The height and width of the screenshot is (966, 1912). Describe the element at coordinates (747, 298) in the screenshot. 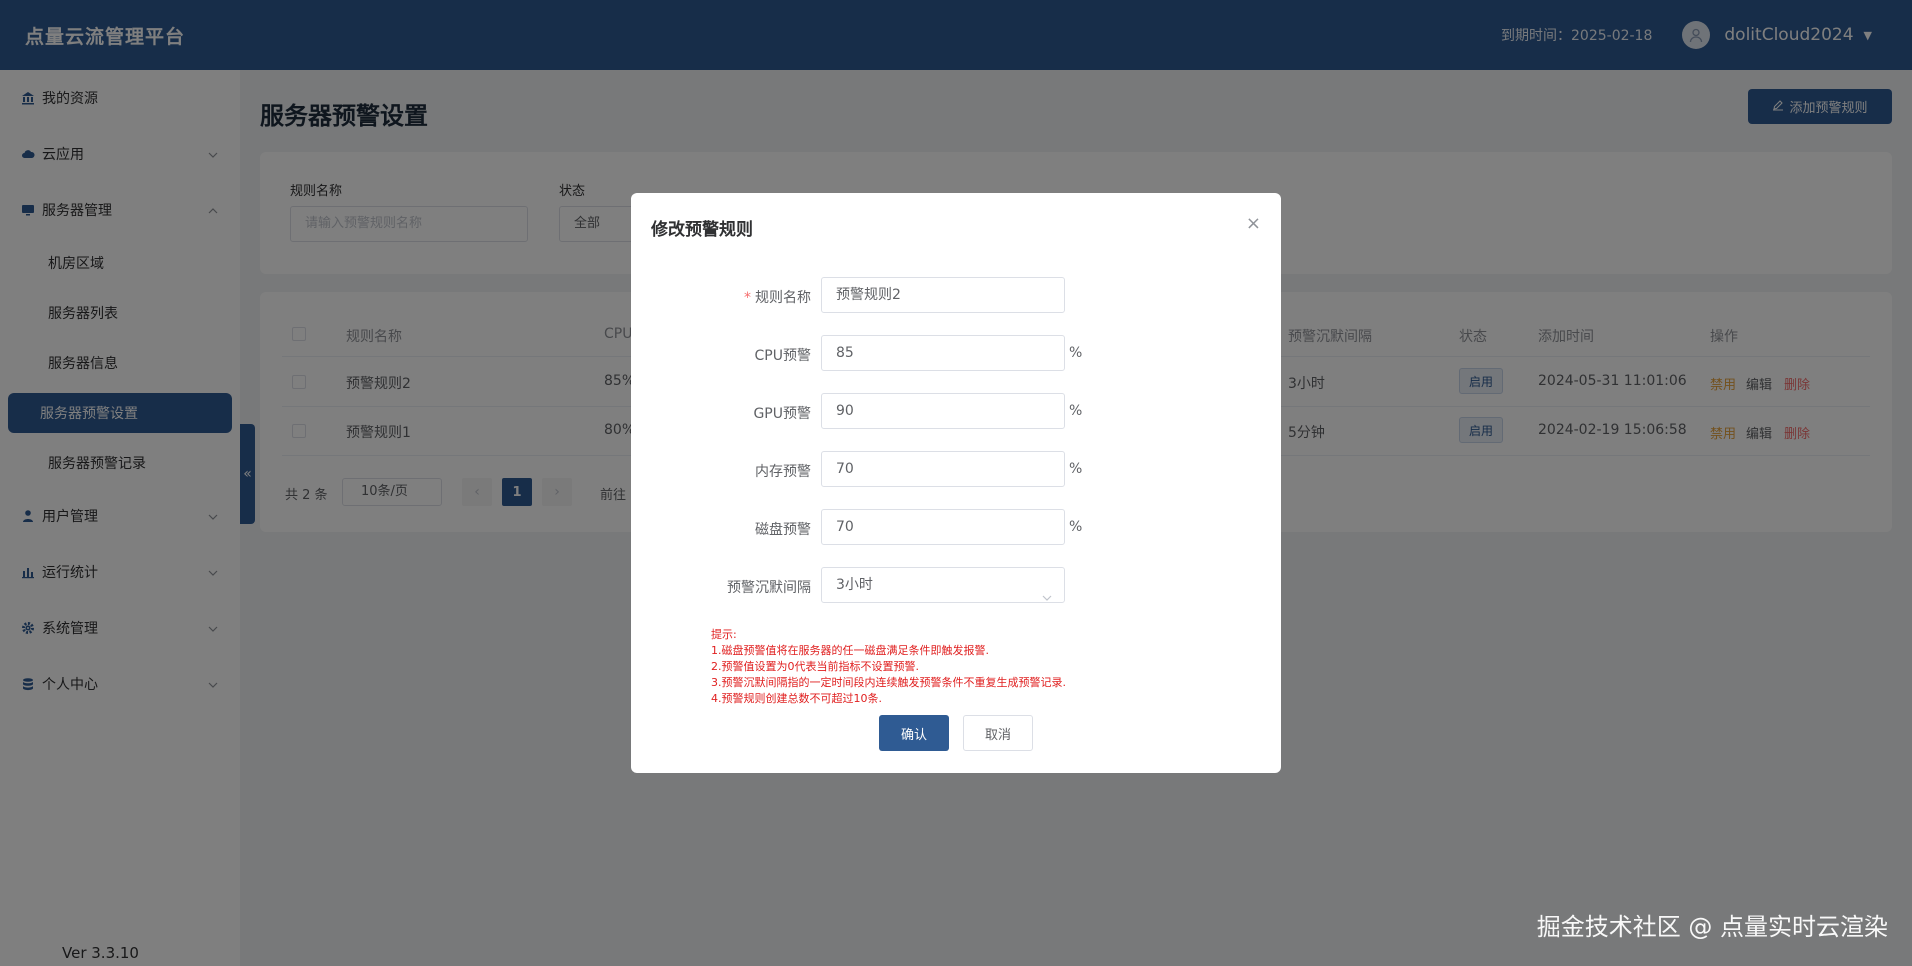

I see `required-asterisk: *` at that location.